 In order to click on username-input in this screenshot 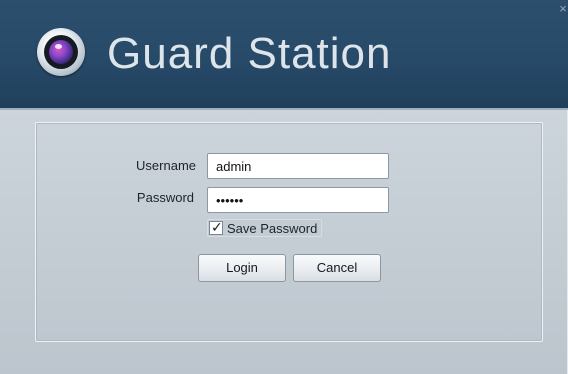, I will do `click(298, 166)`.